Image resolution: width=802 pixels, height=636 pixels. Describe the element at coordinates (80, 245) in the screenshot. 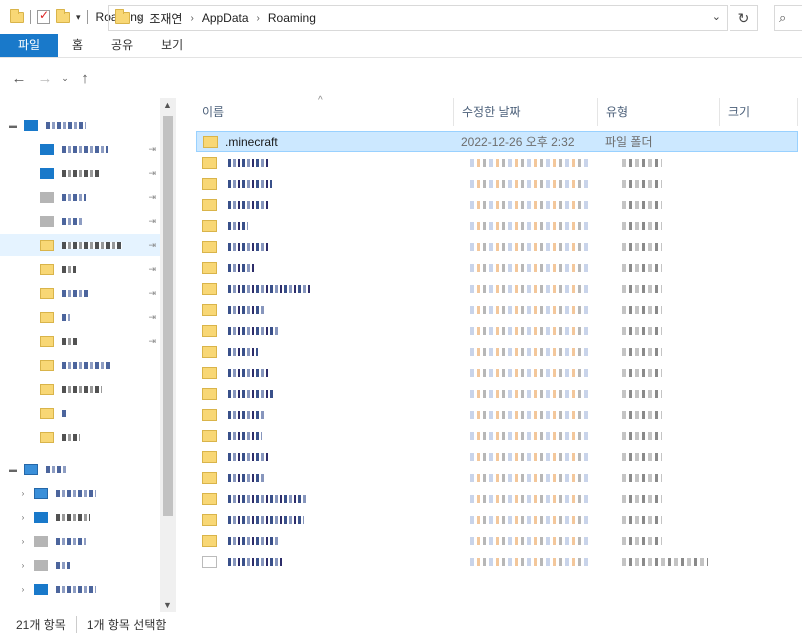

I see `nav-item-selected: ⇥` at that location.